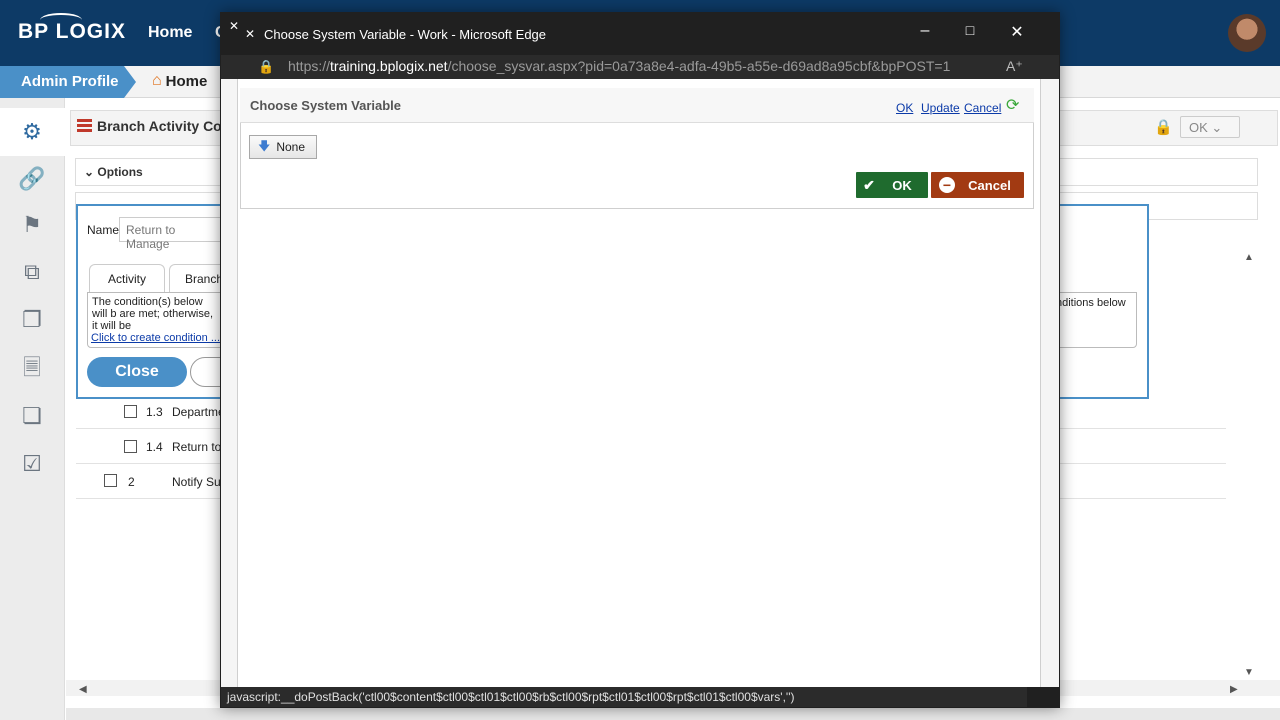 The height and width of the screenshot is (720, 1280). I want to click on ok-dropdown: OK ⌄, so click(1210, 127).